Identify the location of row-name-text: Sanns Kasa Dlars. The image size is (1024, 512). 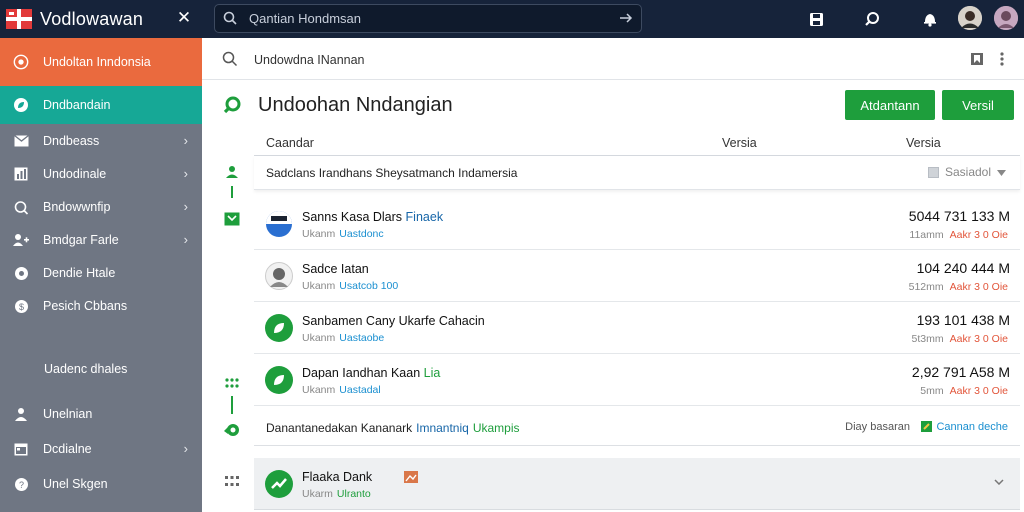
(352, 217).